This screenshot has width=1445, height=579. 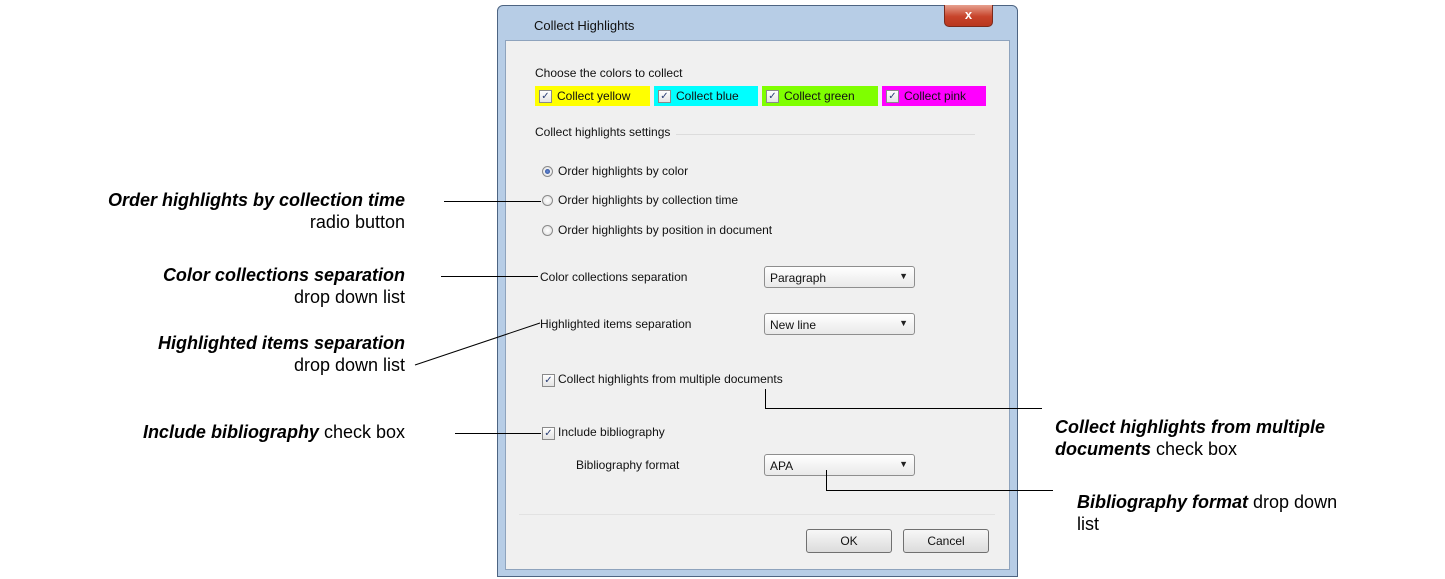 I want to click on annotation-order-time-title: Order highlights by collection time, so click(x=256, y=200).